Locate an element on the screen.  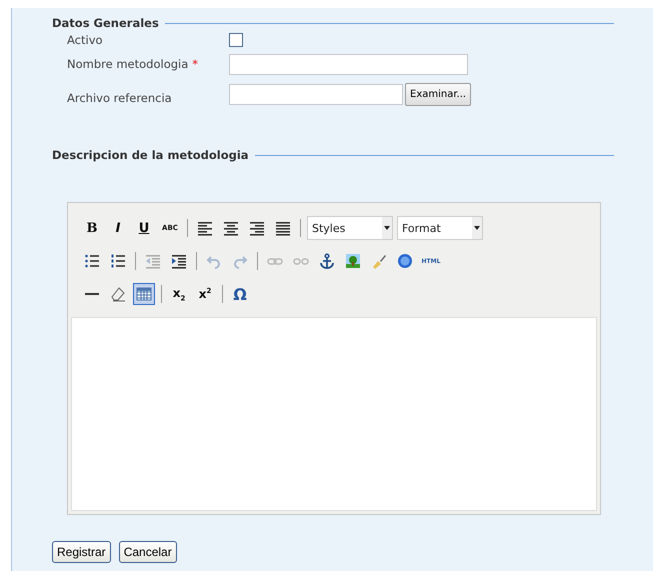
brush-icon is located at coordinates (379, 261).